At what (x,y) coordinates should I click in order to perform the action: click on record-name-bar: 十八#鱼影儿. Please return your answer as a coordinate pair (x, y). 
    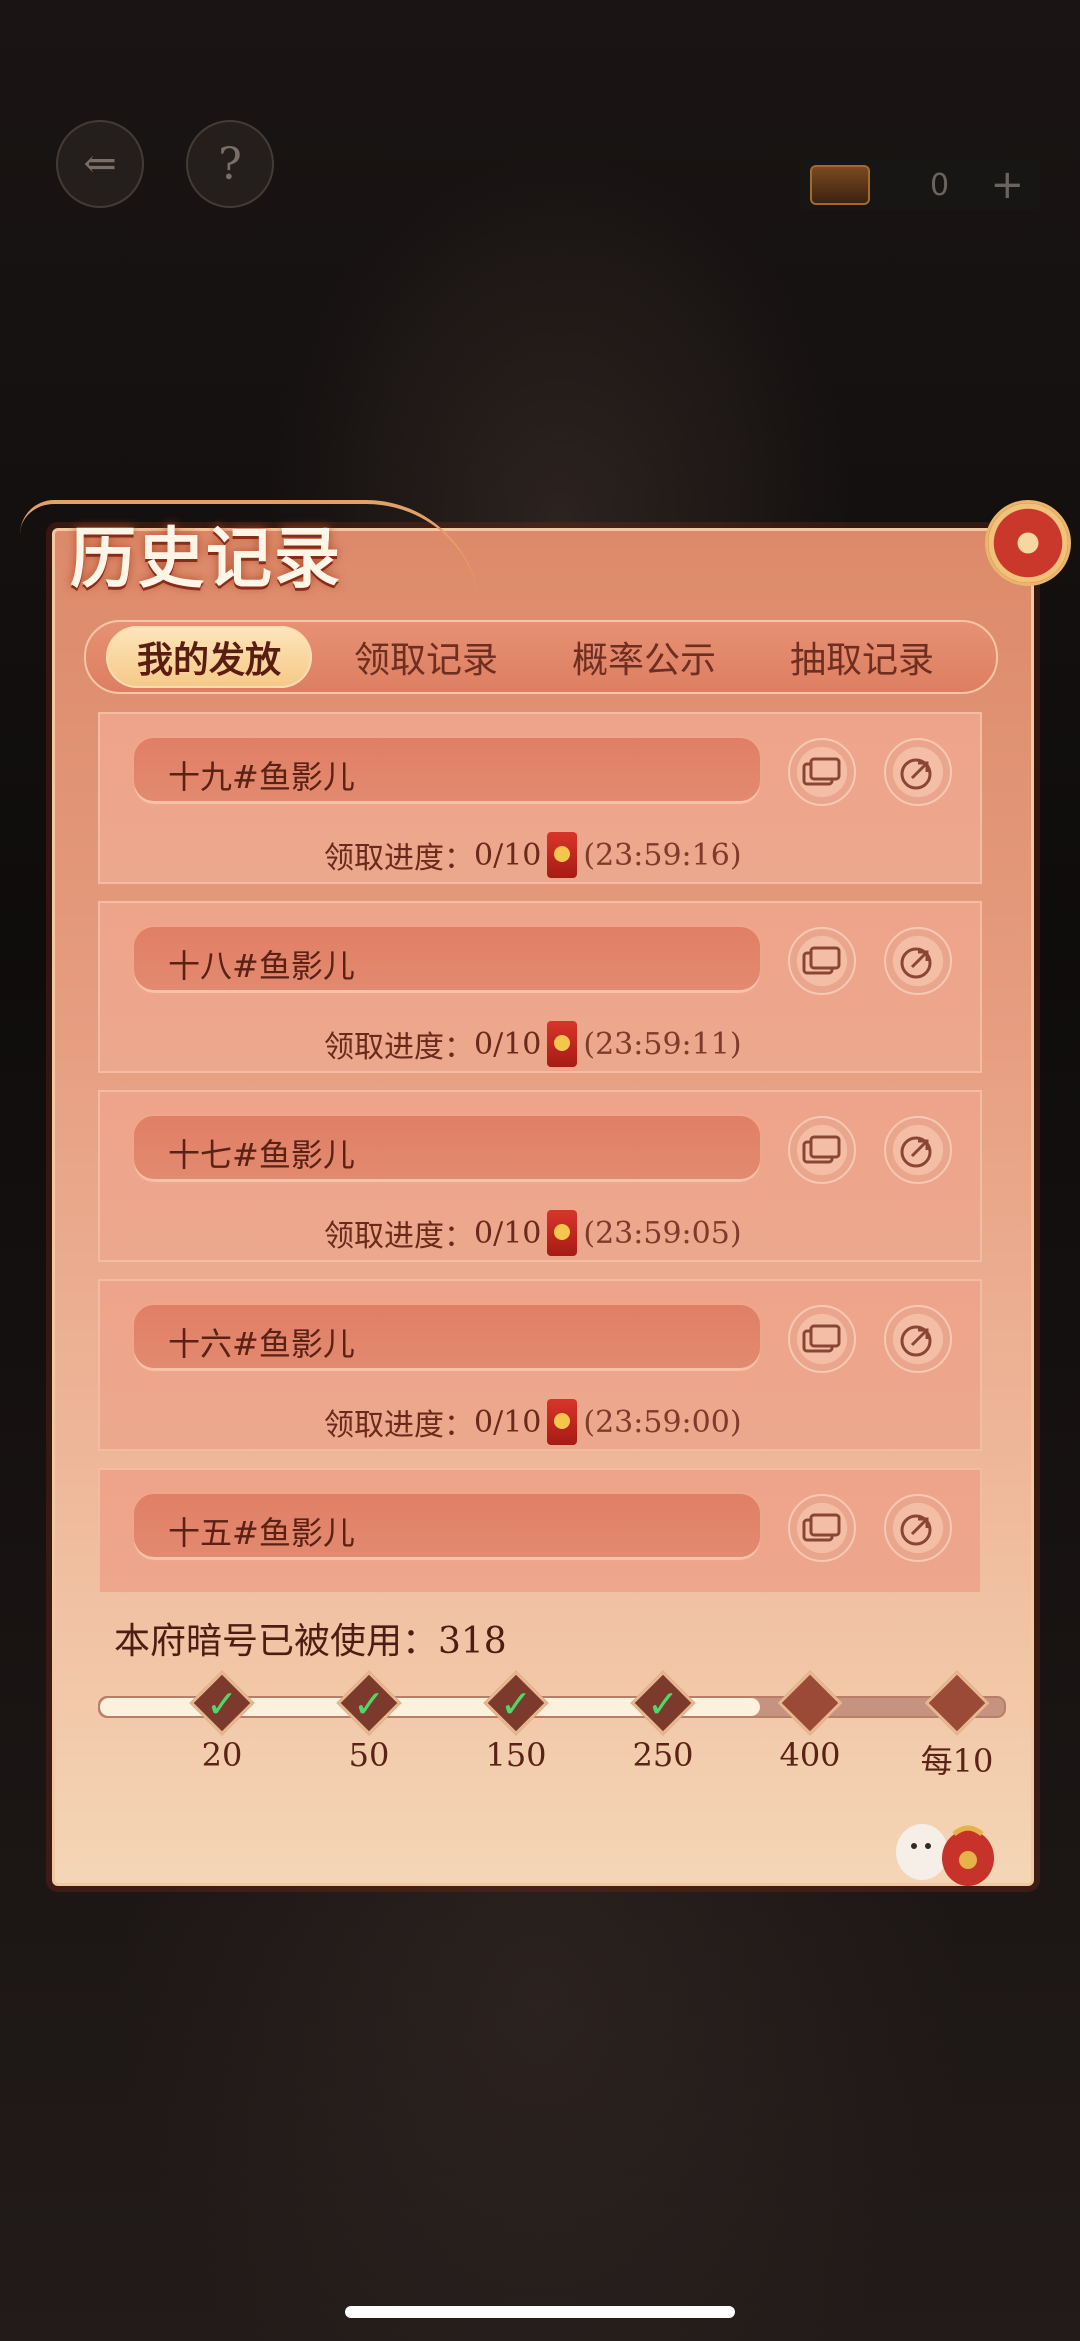
    Looking at the image, I should click on (447, 960).